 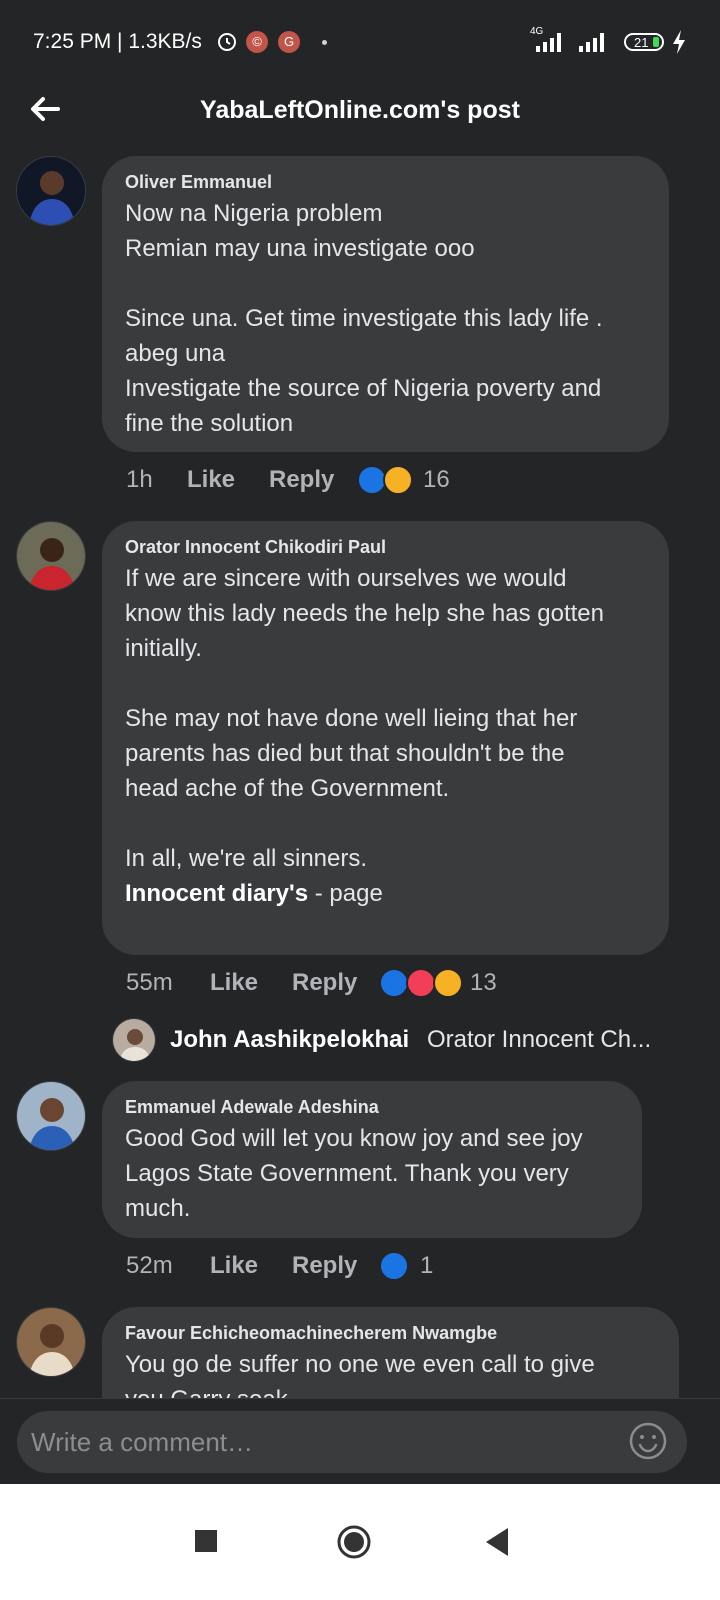 I want to click on reaction-count: 1, so click(x=426, y=1266).